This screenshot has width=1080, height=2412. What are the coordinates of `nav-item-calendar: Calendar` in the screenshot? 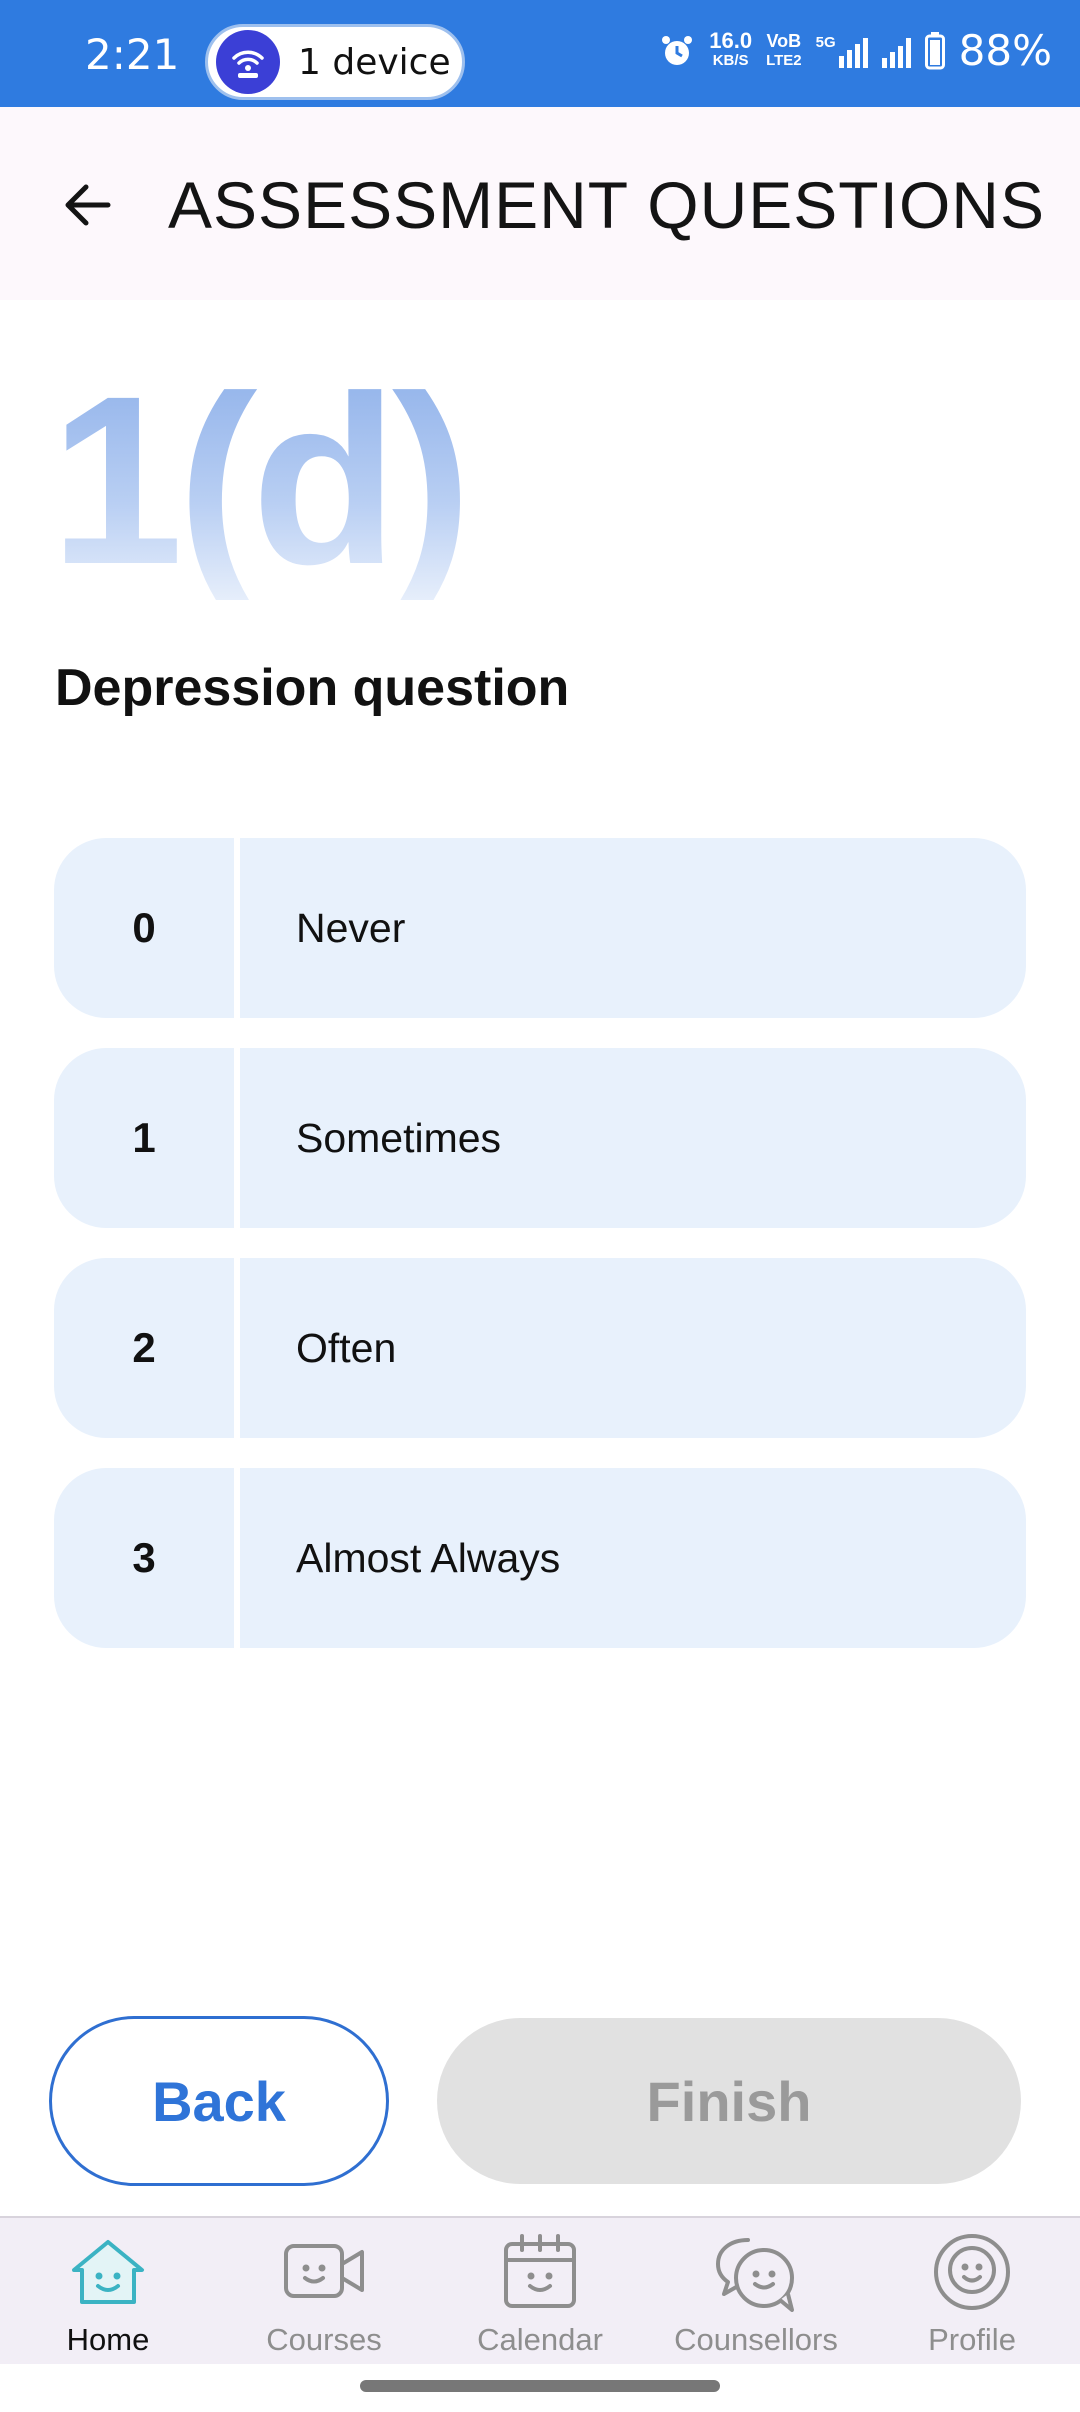 It's located at (540, 2295).